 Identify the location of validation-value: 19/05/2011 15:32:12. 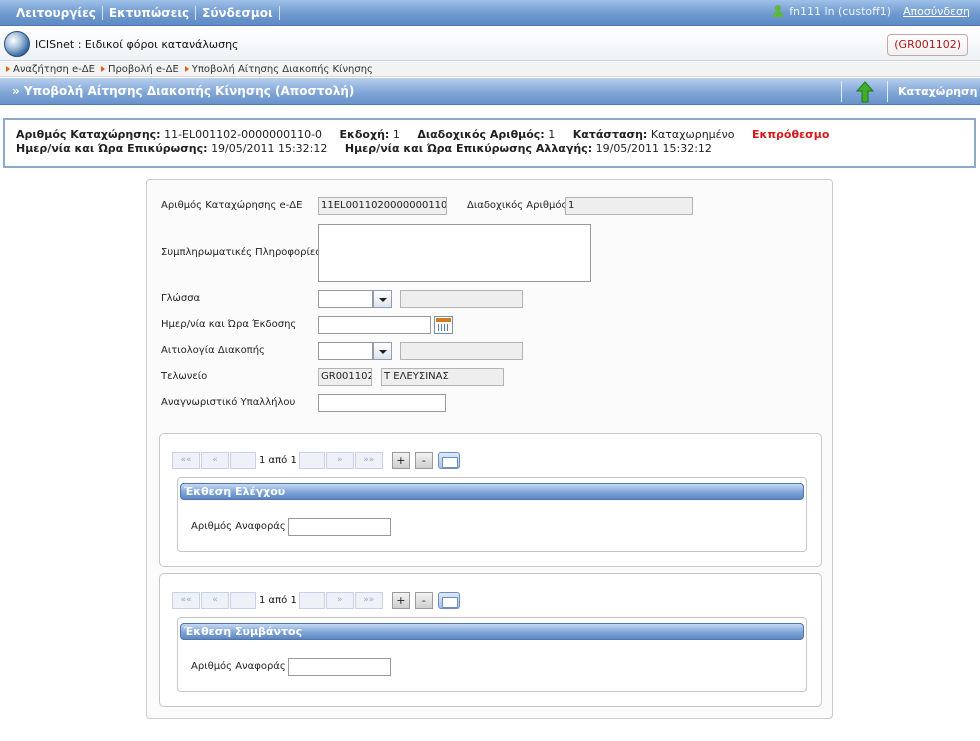
(269, 148).